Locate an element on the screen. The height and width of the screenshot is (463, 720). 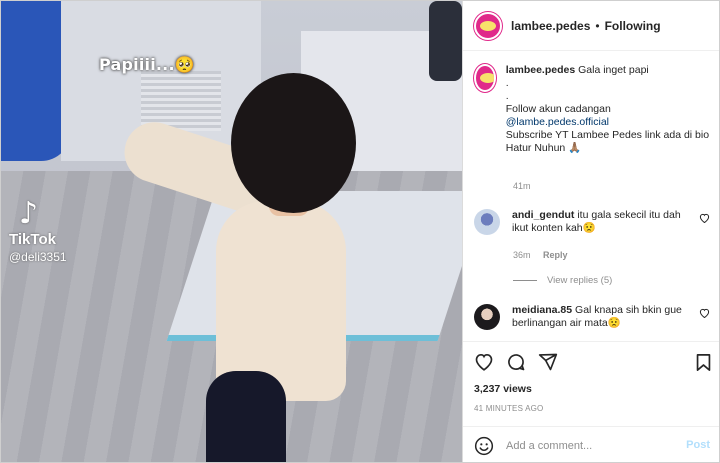
tiktok-logo-icon: ♪ is located at coordinates (29, 213).